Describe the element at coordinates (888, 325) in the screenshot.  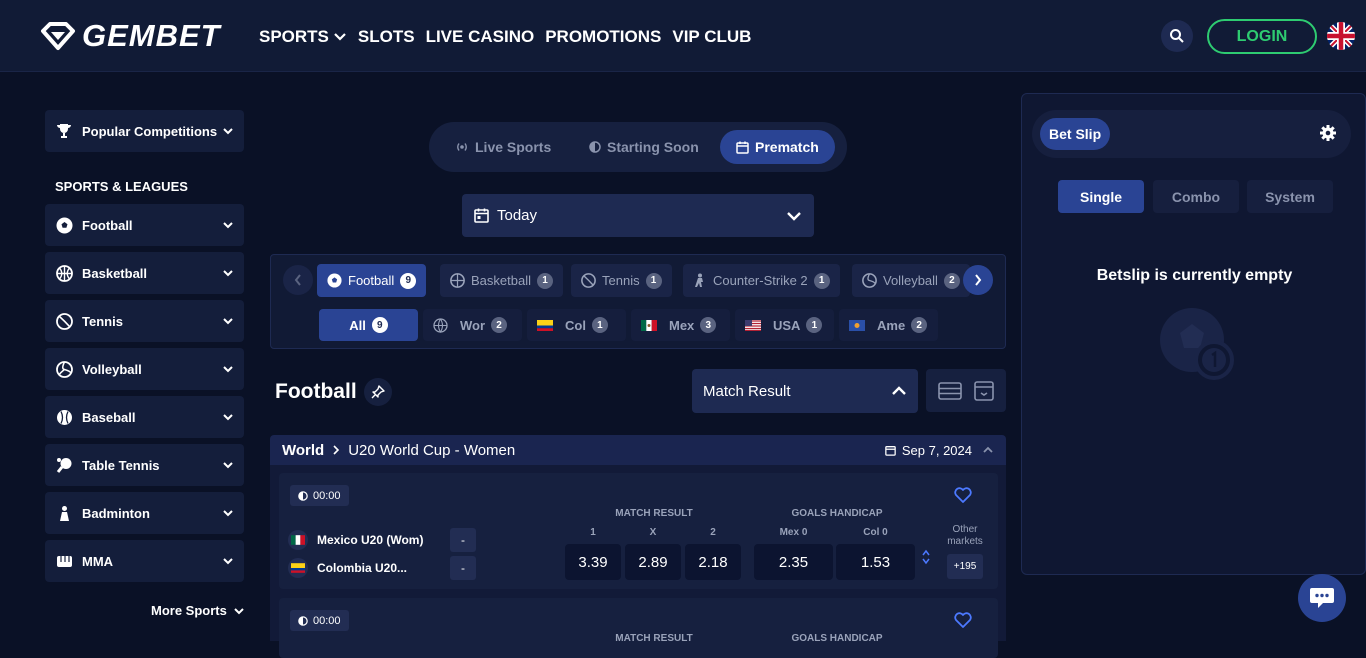
I see `region-tab-america: Ame 2` at that location.